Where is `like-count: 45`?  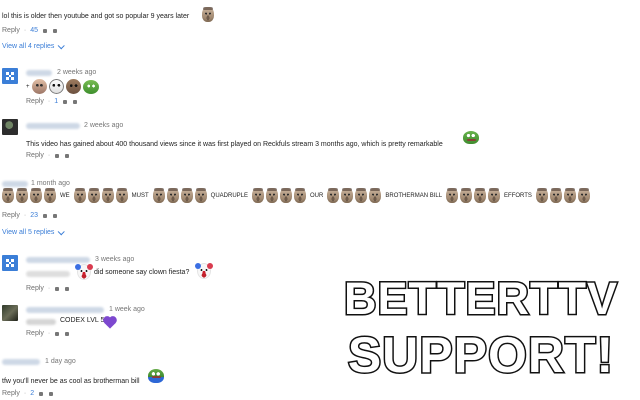 like-count: 45 is located at coordinates (34, 30).